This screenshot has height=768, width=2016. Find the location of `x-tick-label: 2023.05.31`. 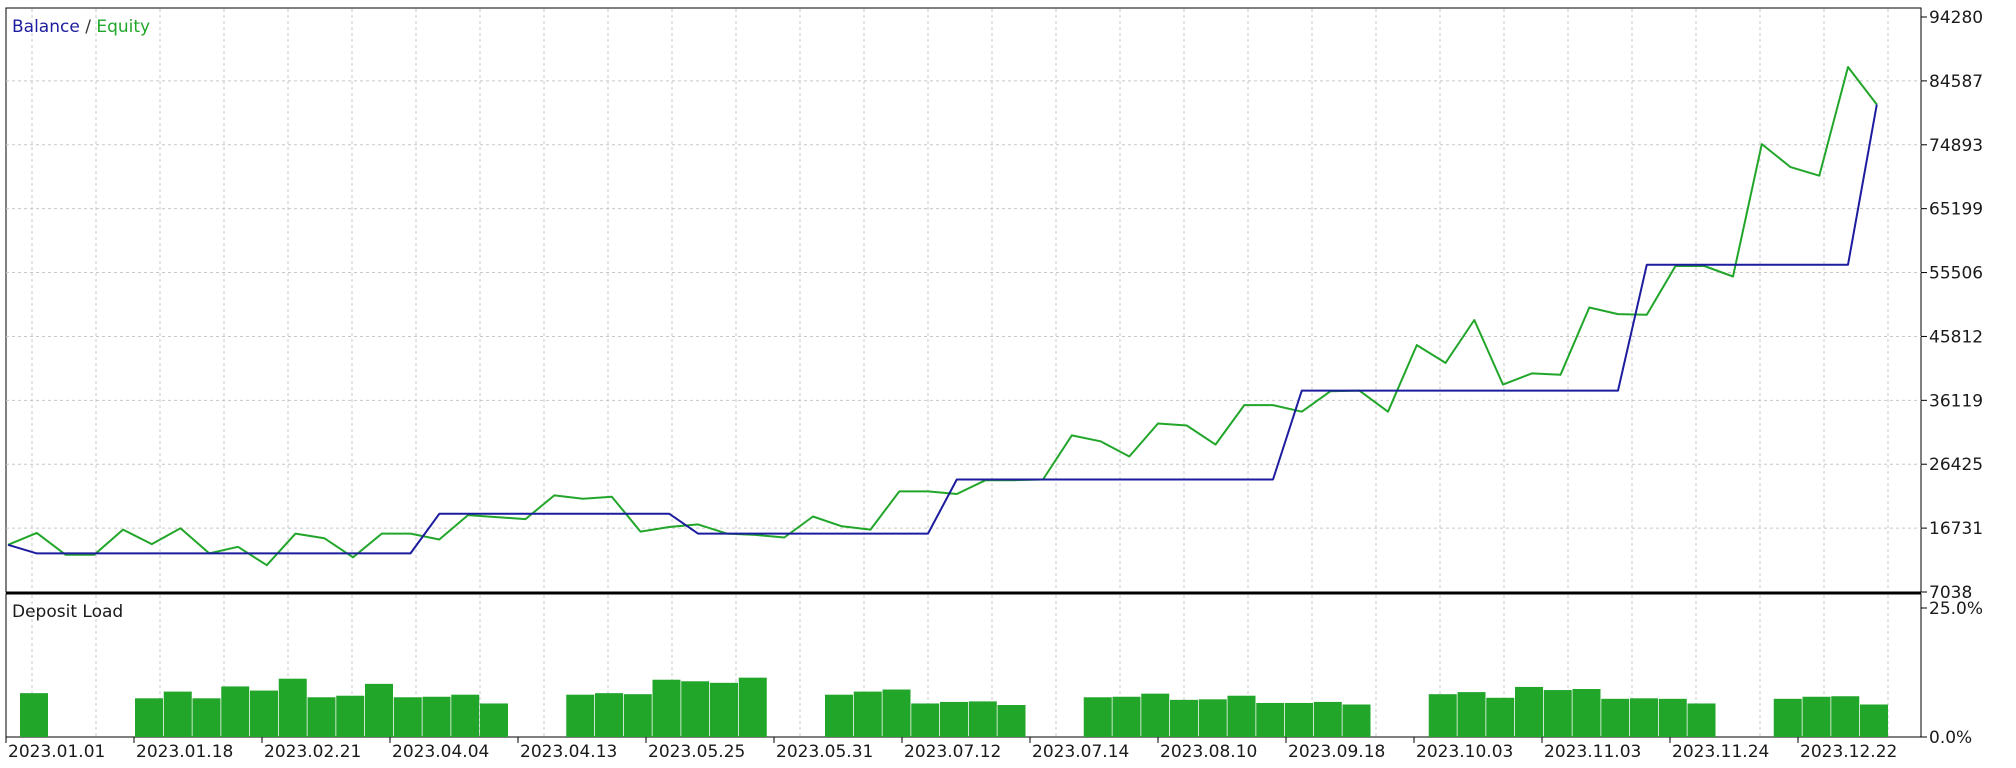

x-tick-label: 2023.05.31 is located at coordinates (824, 752).